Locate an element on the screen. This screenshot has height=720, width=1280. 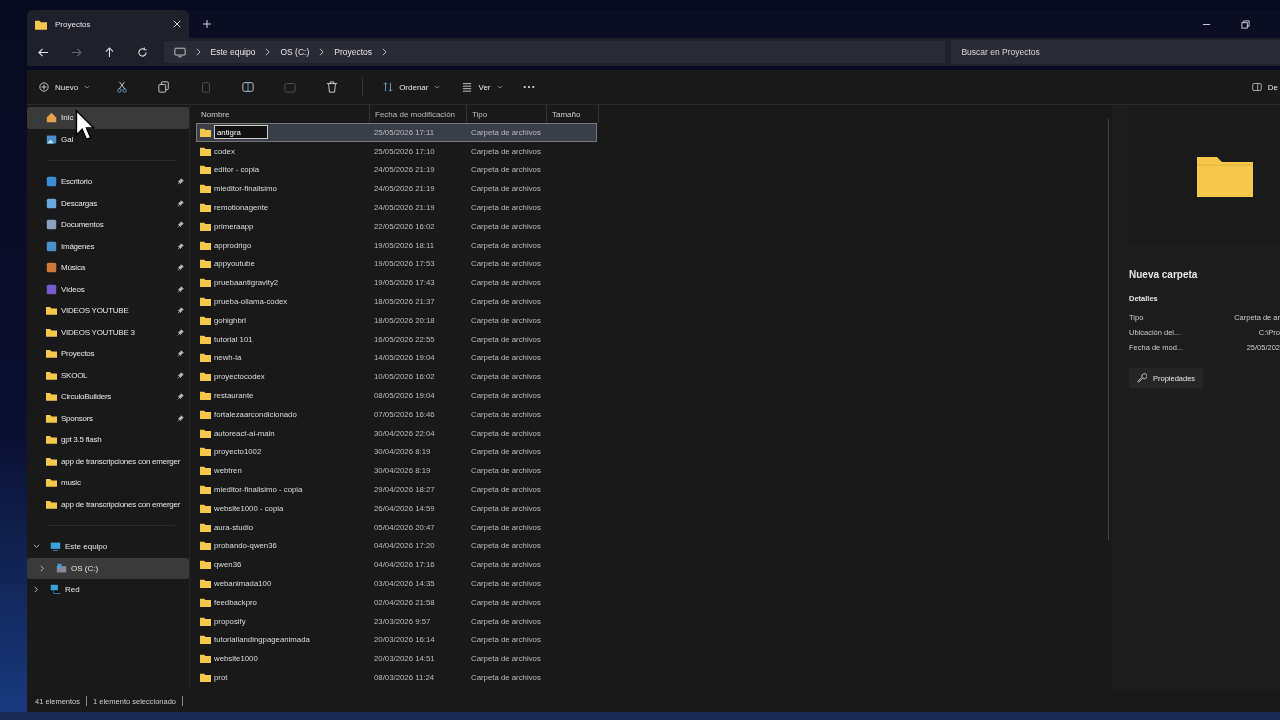
plus-circle-icon is located at coordinates (44, 87).